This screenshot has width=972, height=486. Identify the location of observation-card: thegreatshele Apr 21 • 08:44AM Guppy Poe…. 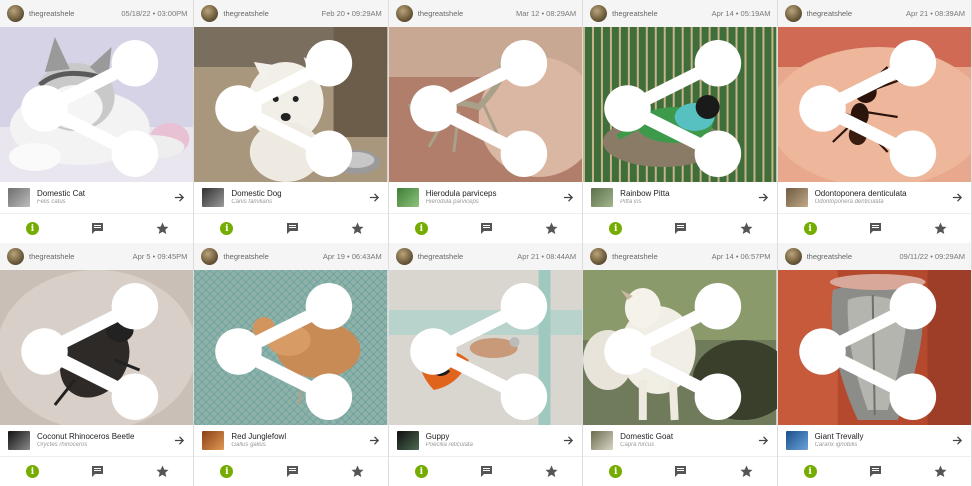
(486, 364).